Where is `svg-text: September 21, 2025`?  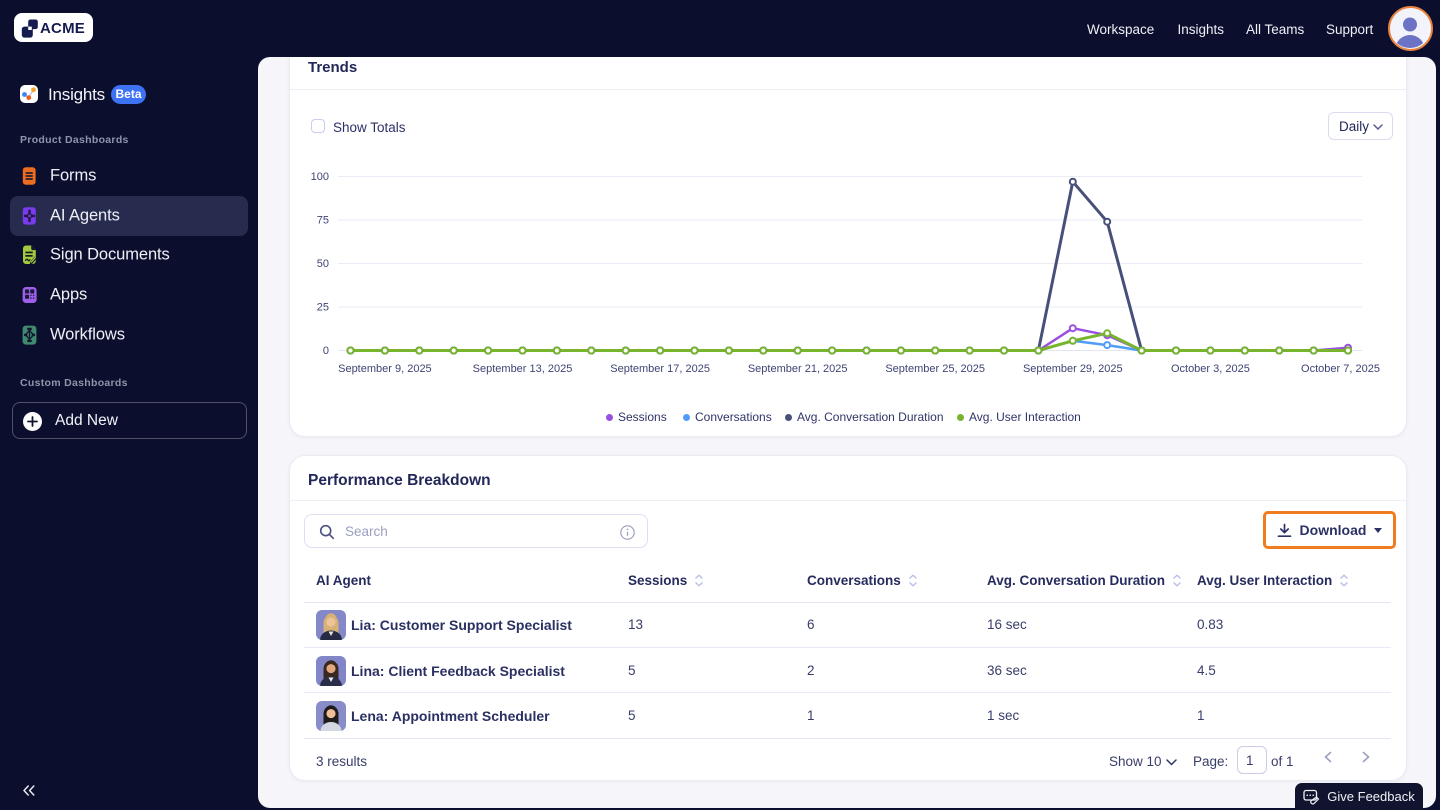 svg-text: September 21, 2025 is located at coordinates (798, 369).